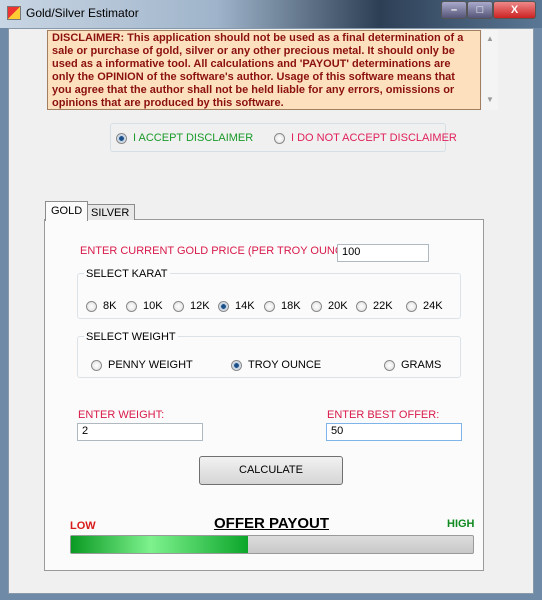 This screenshot has width=542, height=600. What do you see at coordinates (291, 306) in the screenshot?
I see `karat-label-18K: 18K` at bounding box center [291, 306].